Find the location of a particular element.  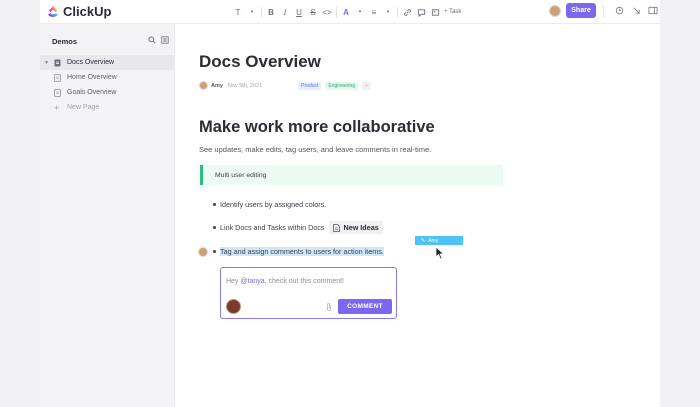

bold-button: B is located at coordinates (271, 12).